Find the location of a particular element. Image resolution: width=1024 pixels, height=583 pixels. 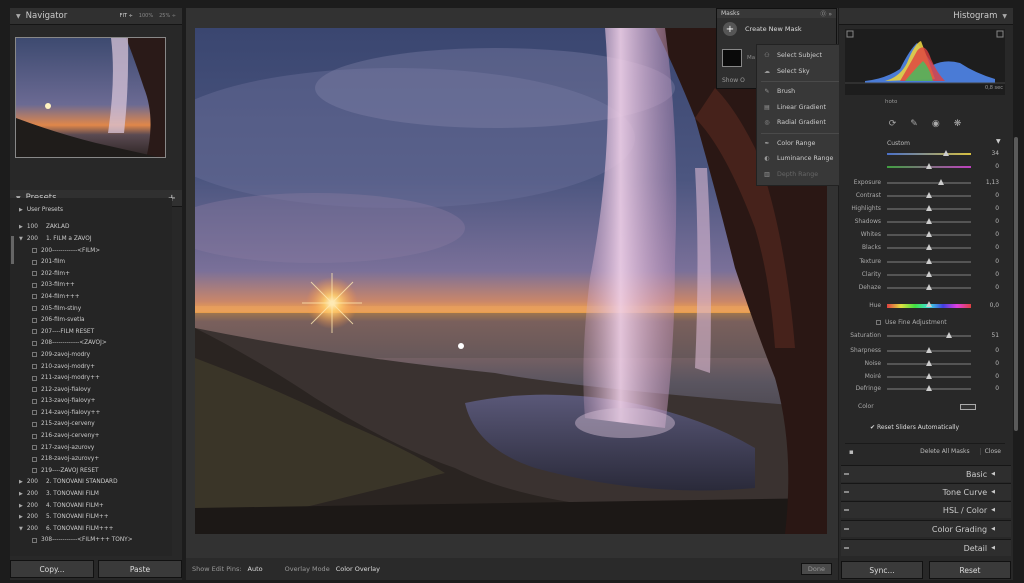

slider-defringe: Defringe 0 is located at coordinates (925, 388).